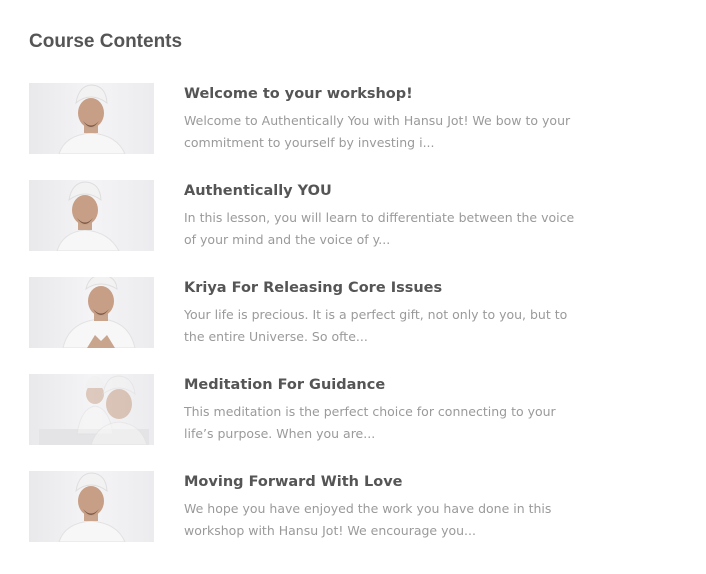  Describe the element at coordinates (384, 94) in the screenshot. I see `lesson-title: Welcome to your workshop!` at that location.